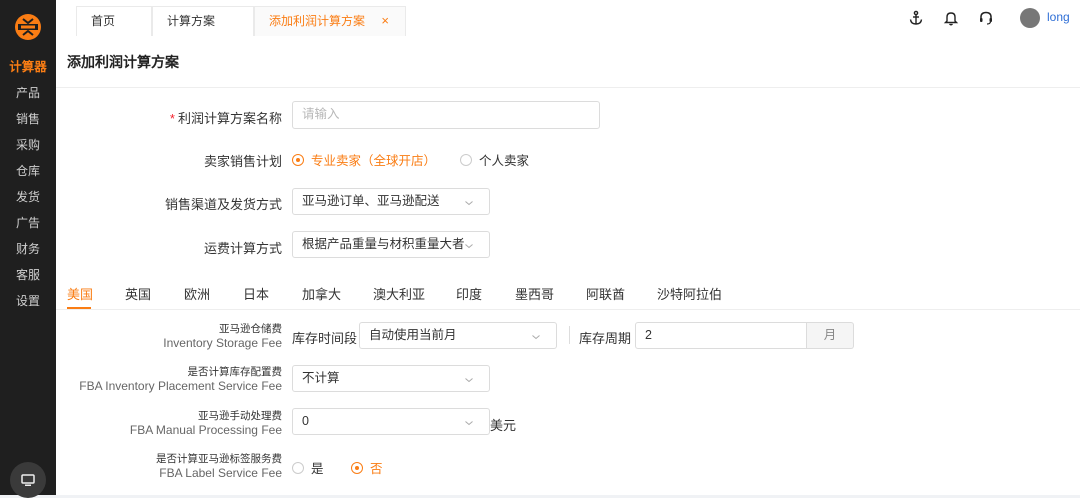 The width and height of the screenshot is (1080, 498). What do you see at coordinates (28, 145) in the screenshot?
I see `sidebar-item-purchase: 采购` at bounding box center [28, 145].